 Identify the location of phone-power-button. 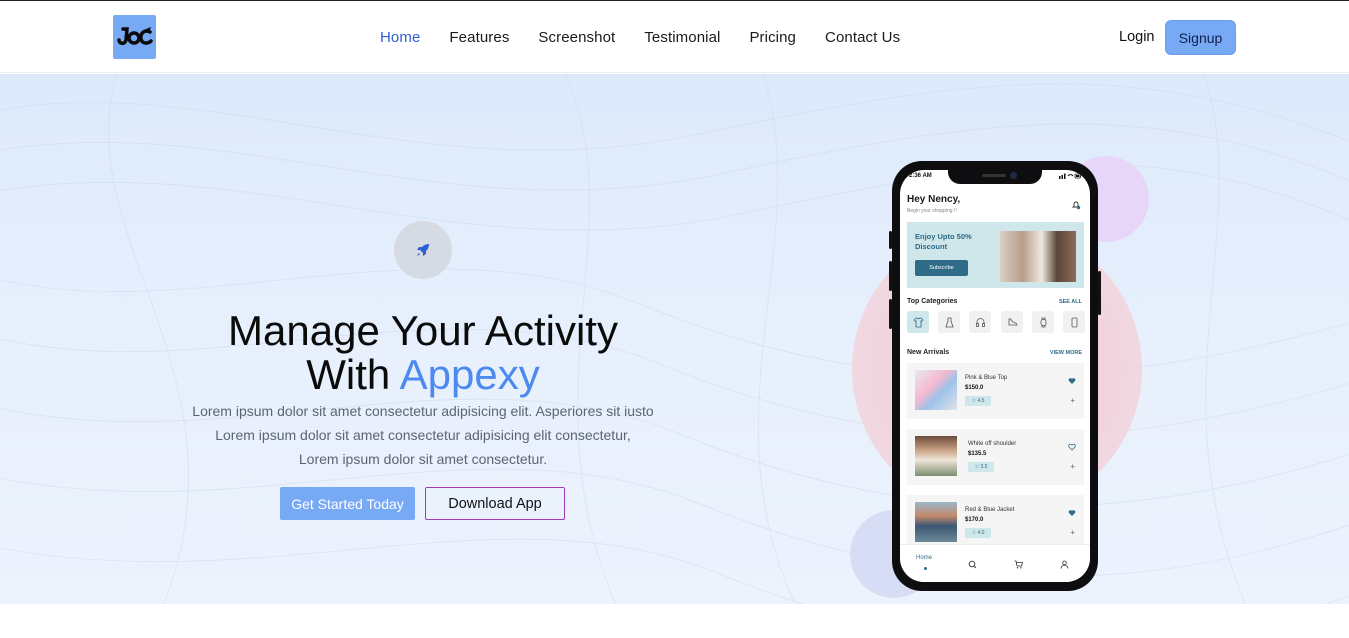
(1099, 293).